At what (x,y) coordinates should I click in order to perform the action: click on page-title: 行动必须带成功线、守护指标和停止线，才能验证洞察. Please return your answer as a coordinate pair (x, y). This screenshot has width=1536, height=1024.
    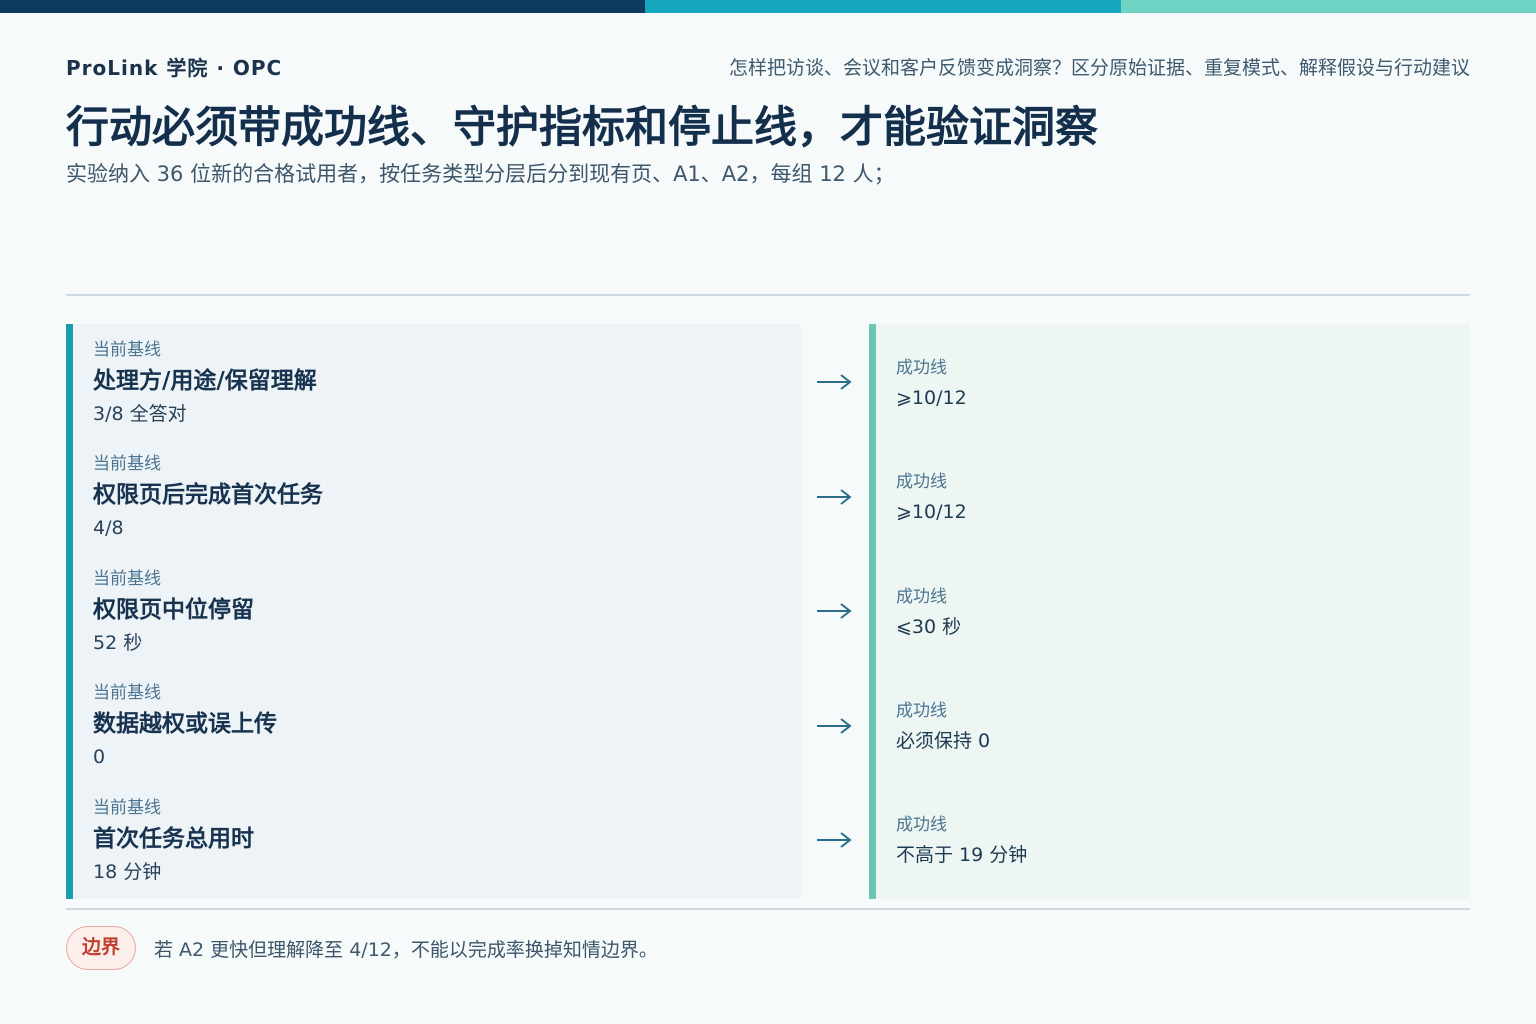
    Looking at the image, I should click on (582, 128).